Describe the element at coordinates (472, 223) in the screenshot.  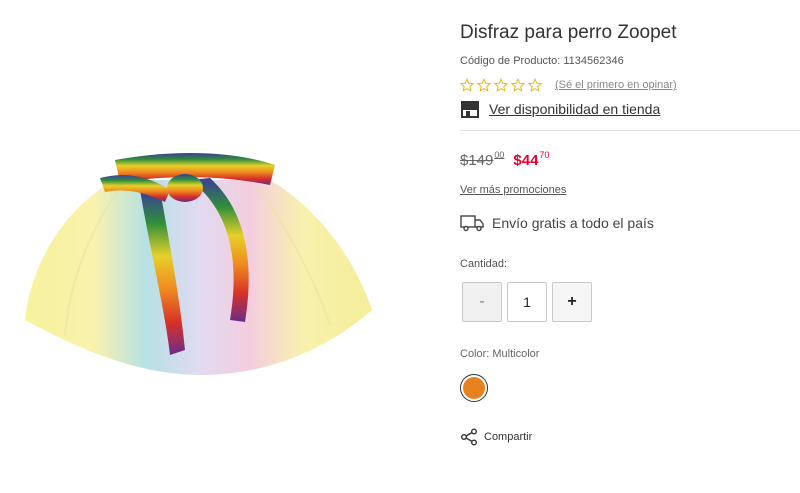
I see `truck-icon` at that location.